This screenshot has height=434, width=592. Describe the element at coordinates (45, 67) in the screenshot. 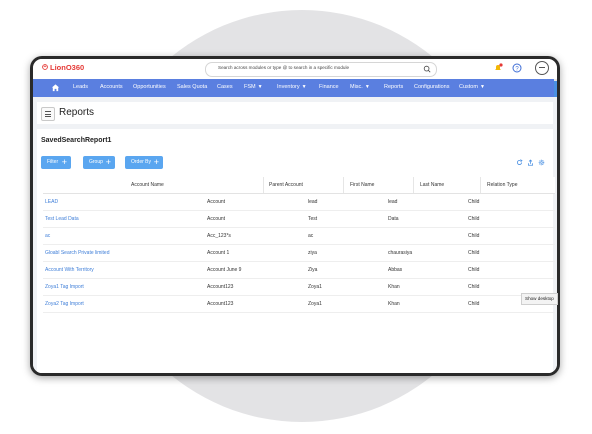

I see `lion-logo-icon` at that location.